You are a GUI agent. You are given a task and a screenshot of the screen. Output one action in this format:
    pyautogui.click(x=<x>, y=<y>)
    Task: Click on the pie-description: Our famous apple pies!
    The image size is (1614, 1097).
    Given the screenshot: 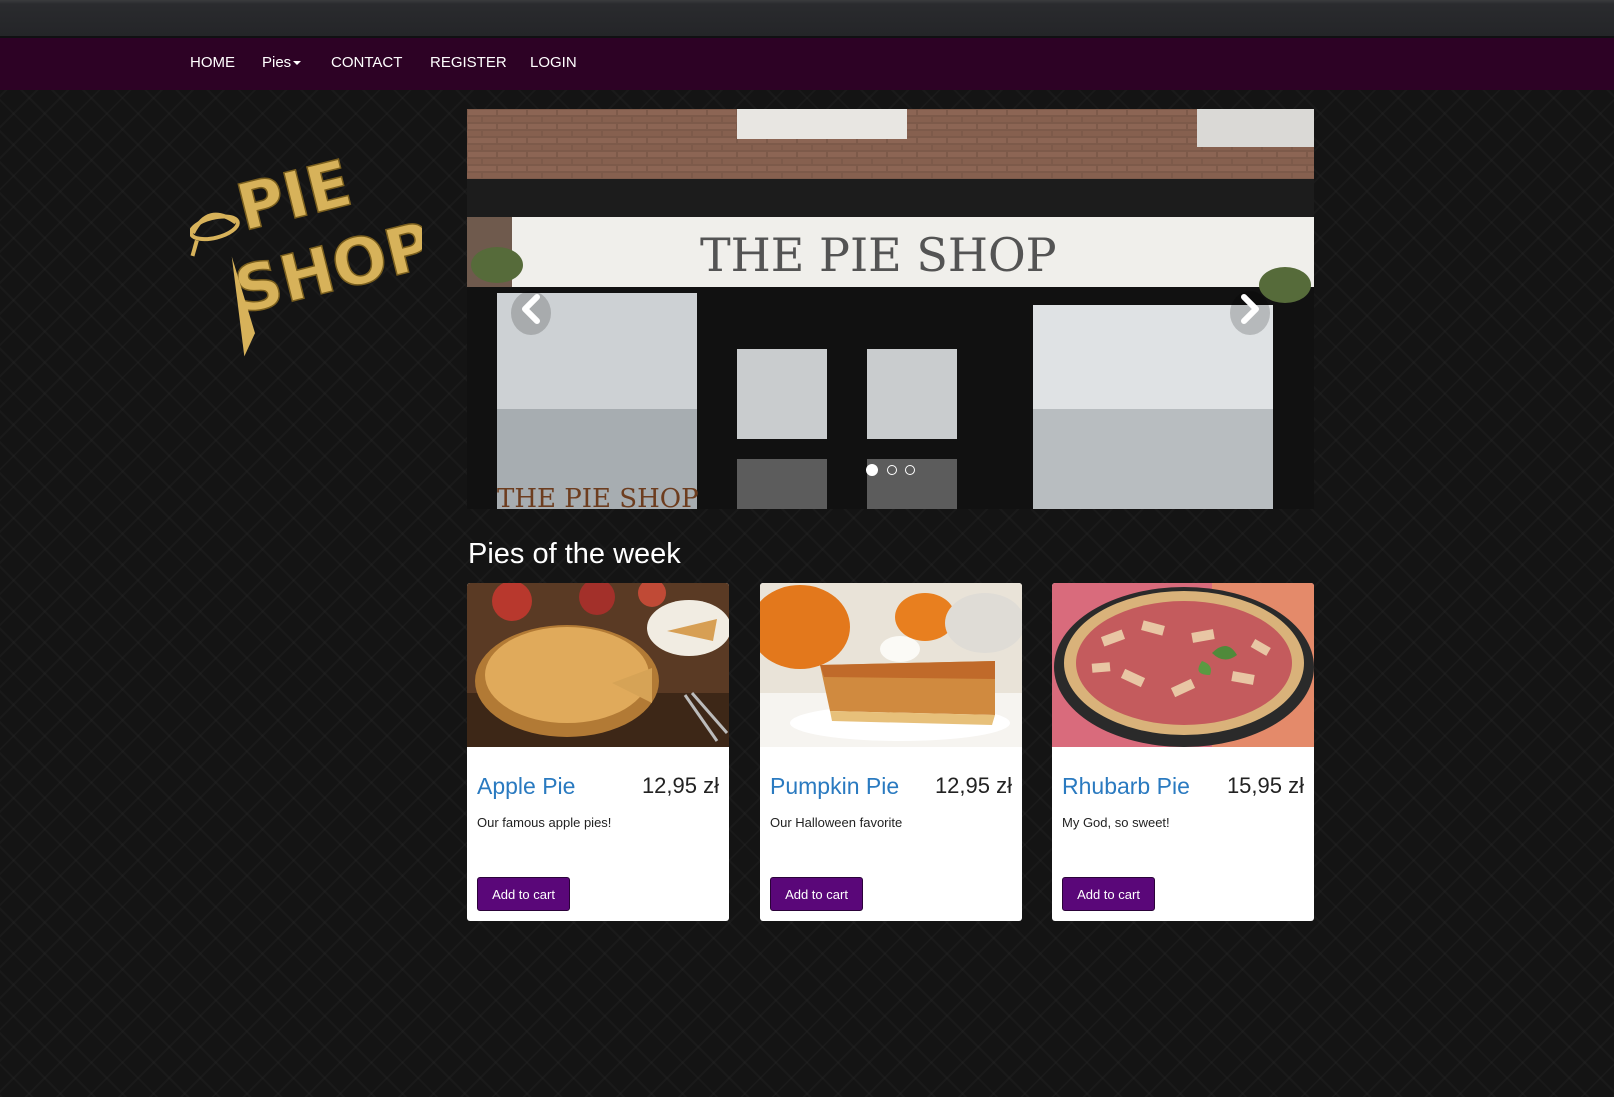 What is the action you would take?
    pyautogui.click(x=544, y=822)
    